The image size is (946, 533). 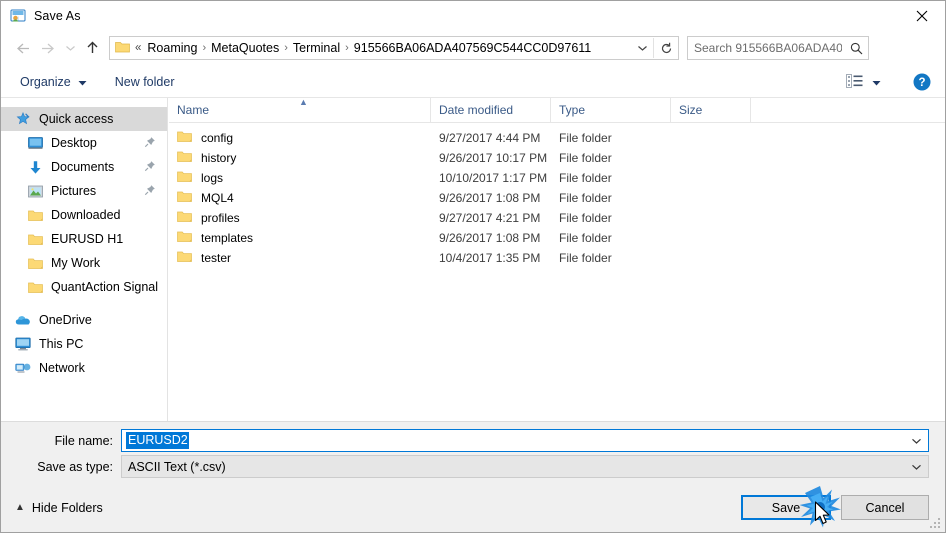 I want to click on sidebar-item-eurusd-h1: EURUSD H1, so click(x=84, y=239).